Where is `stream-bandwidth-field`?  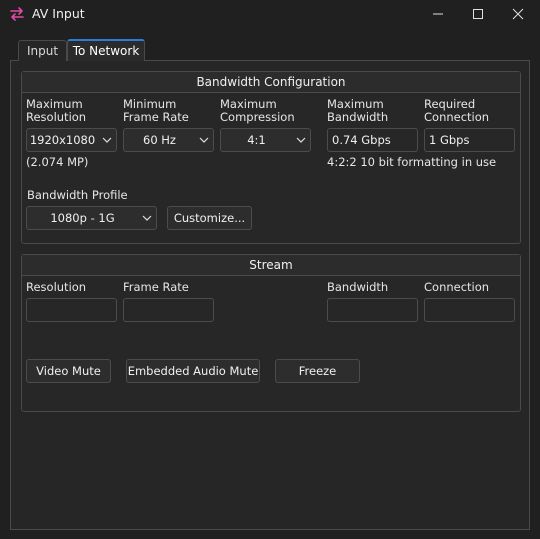
stream-bandwidth-field is located at coordinates (372, 310).